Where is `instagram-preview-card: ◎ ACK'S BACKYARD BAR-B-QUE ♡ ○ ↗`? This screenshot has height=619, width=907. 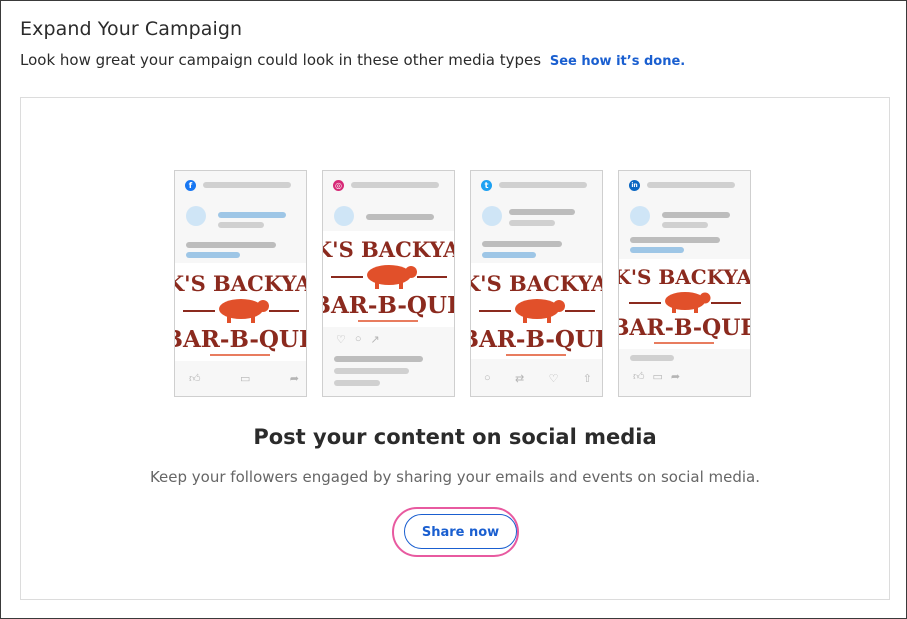 instagram-preview-card: ◎ ACK'S BACKYARD BAR-B-QUE ♡ ○ ↗ is located at coordinates (388, 283).